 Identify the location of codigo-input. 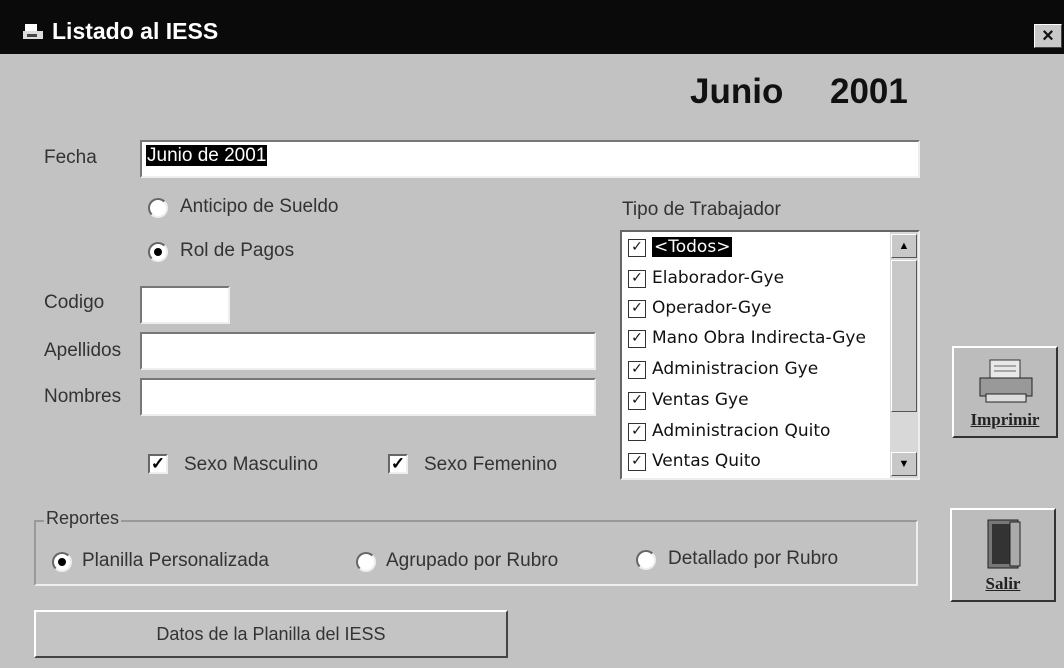
(185, 305).